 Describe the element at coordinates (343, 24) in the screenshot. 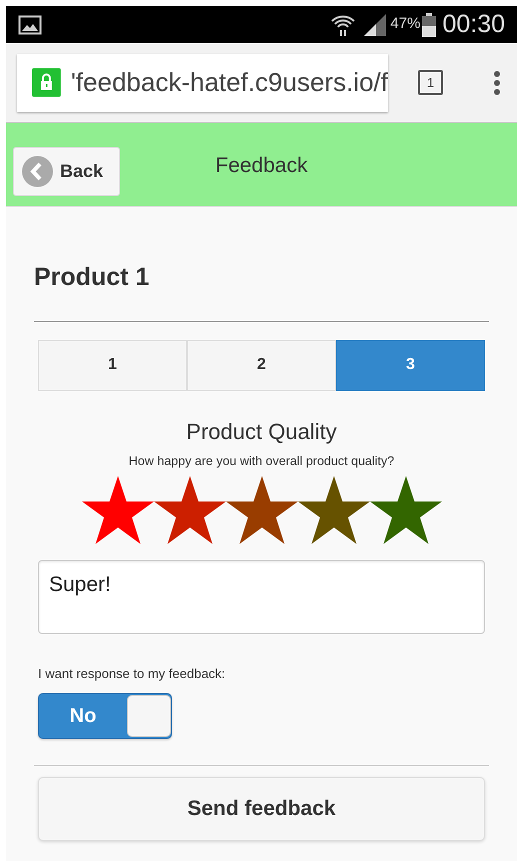

I see `wifi-icon` at that location.